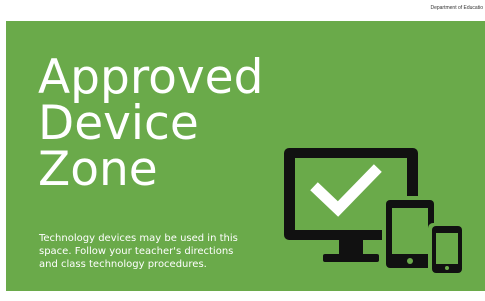 Image resolution: width=485 pixels, height=301 pixels. Describe the element at coordinates (123, 264) in the screenshot. I see `description-line-3: and class technology procedures.` at that location.